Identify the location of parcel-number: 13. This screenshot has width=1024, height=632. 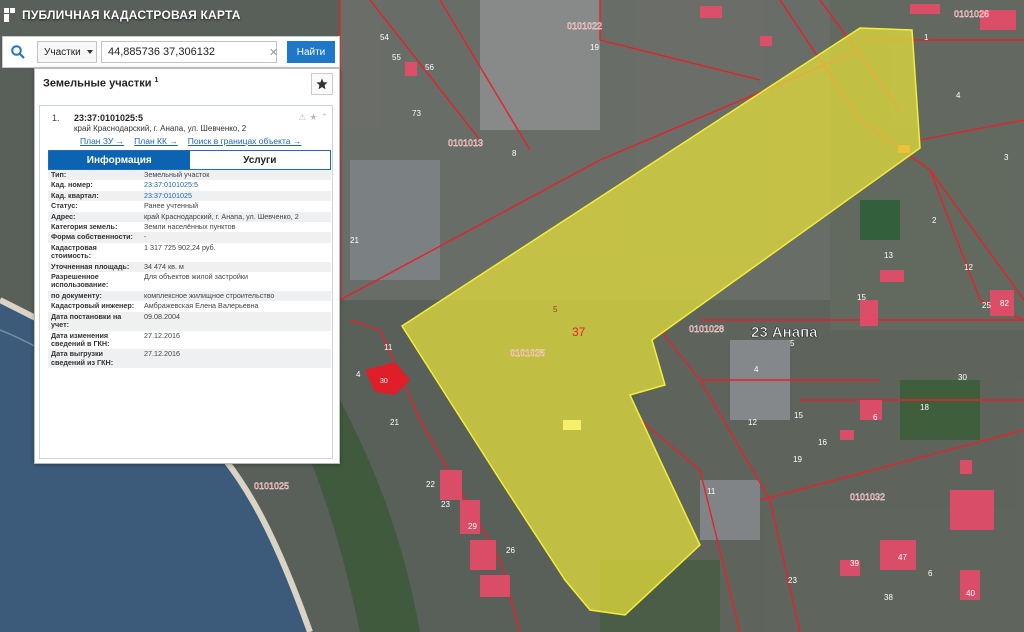
(888, 255).